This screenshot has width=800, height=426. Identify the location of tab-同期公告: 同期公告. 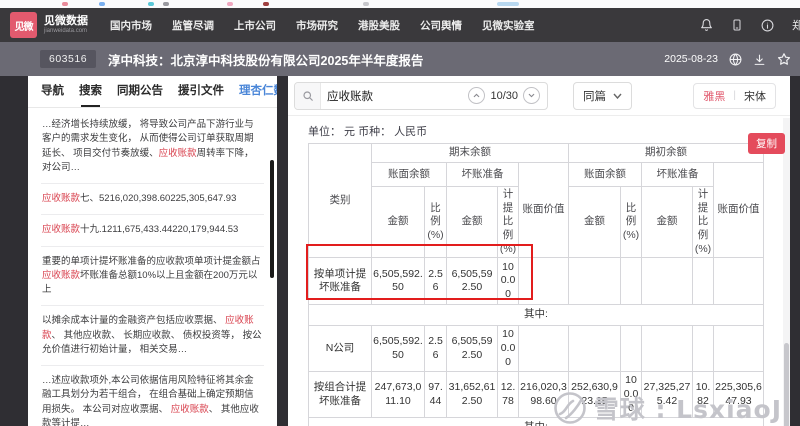
(140, 91).